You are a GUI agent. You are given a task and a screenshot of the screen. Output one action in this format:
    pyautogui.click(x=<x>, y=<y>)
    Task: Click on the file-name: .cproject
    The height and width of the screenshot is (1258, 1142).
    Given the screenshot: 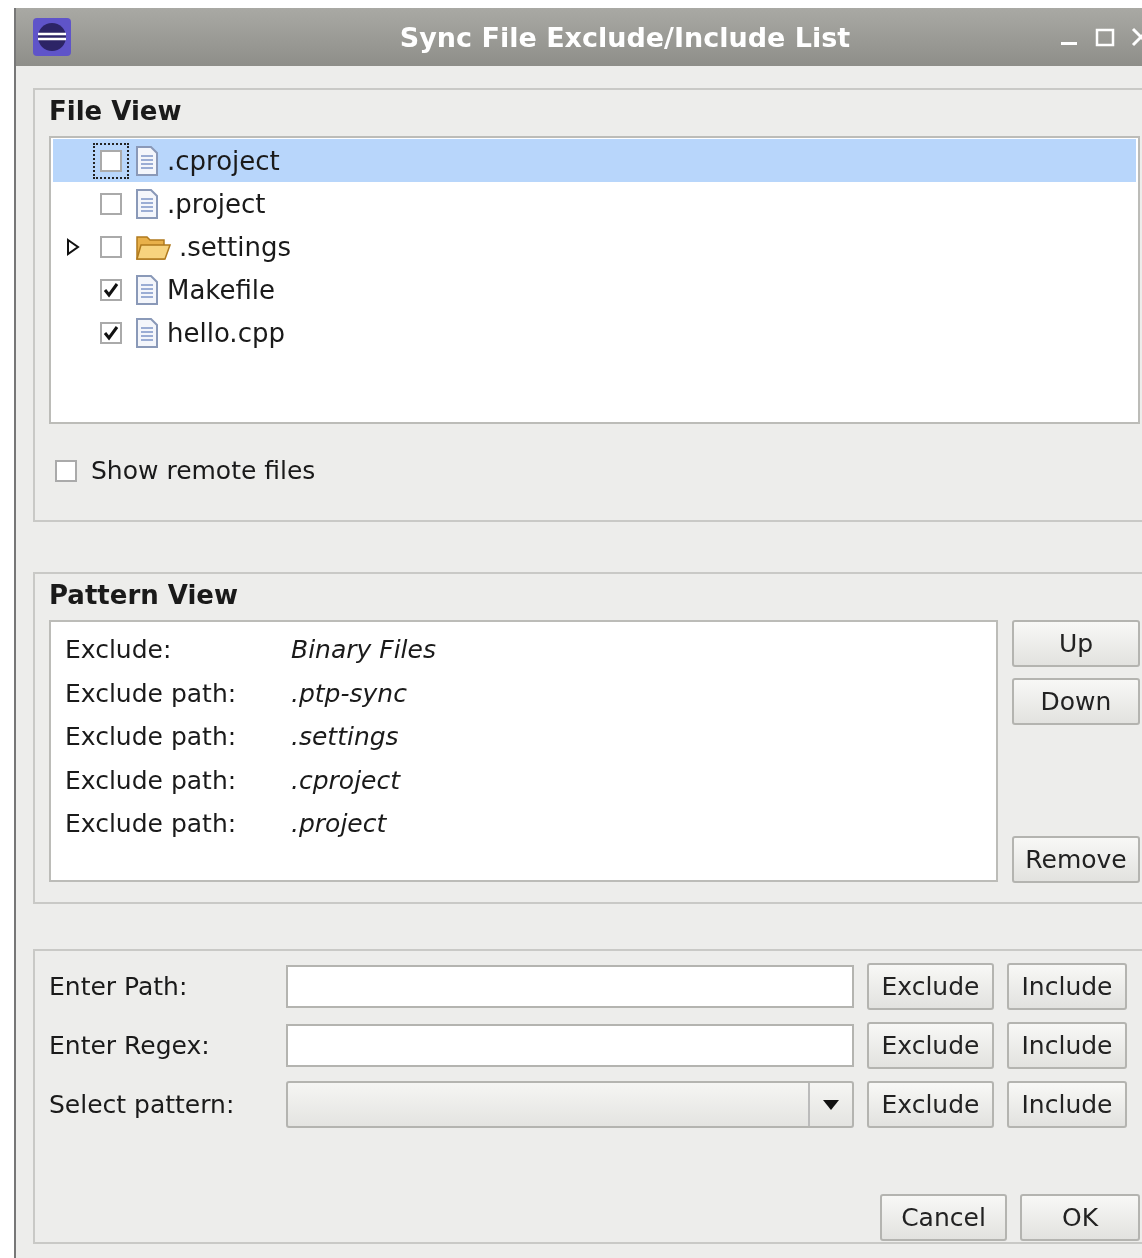 What is the action you would take?
    pyautogui.click(x=223, y=160)
    